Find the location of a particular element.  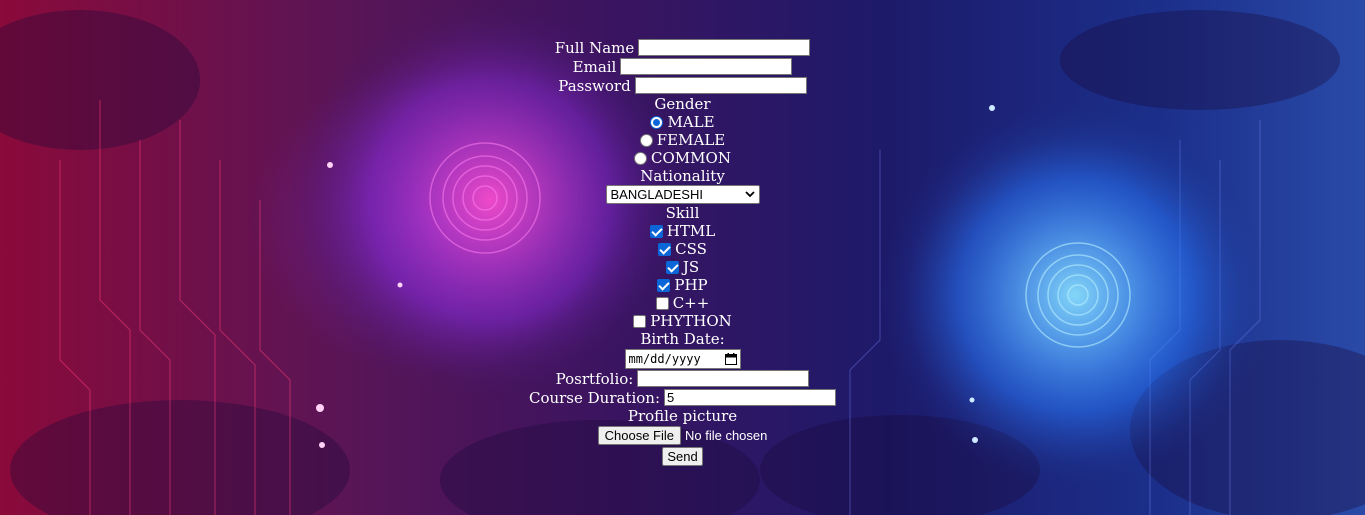

course-duration-row: Course Duration: is located at coordinates (682, 397).